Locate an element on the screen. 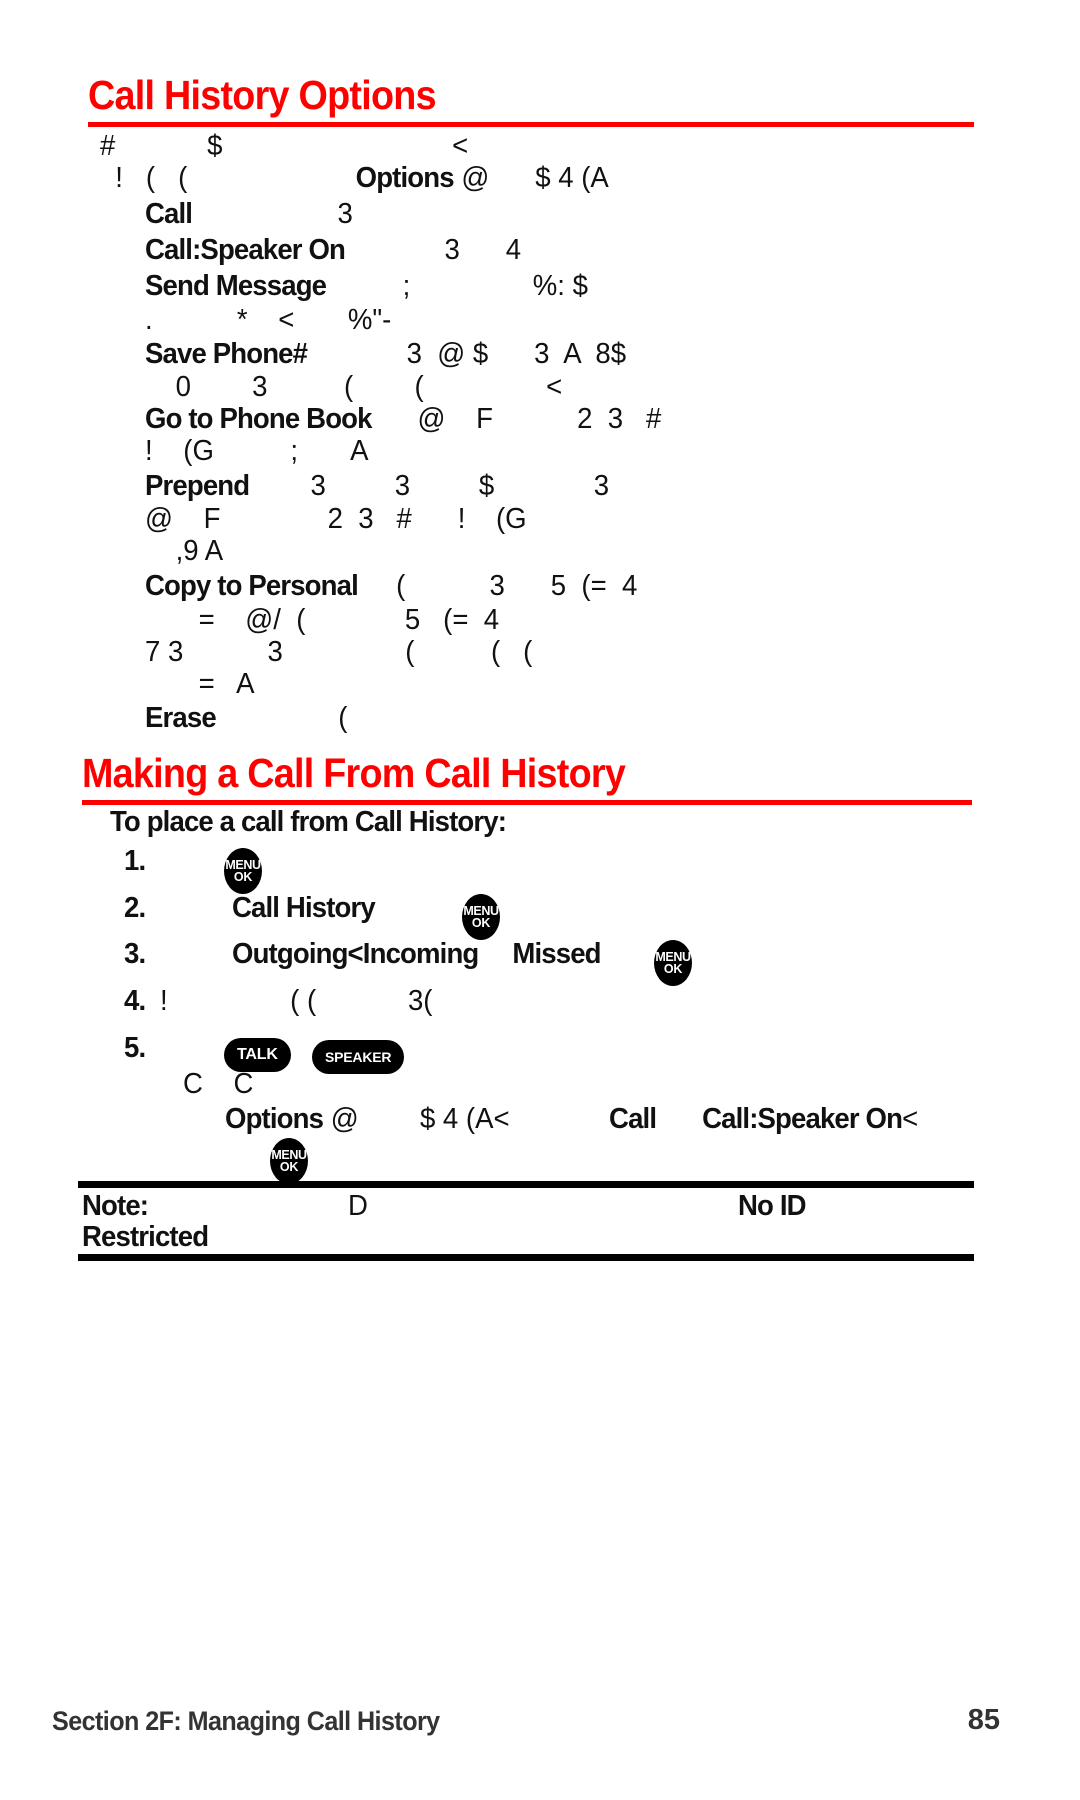 Image resolution: width=1080 pixels, height=1800 pixels. option-row-erase: Erase ( is located at coordinates (246, 718).